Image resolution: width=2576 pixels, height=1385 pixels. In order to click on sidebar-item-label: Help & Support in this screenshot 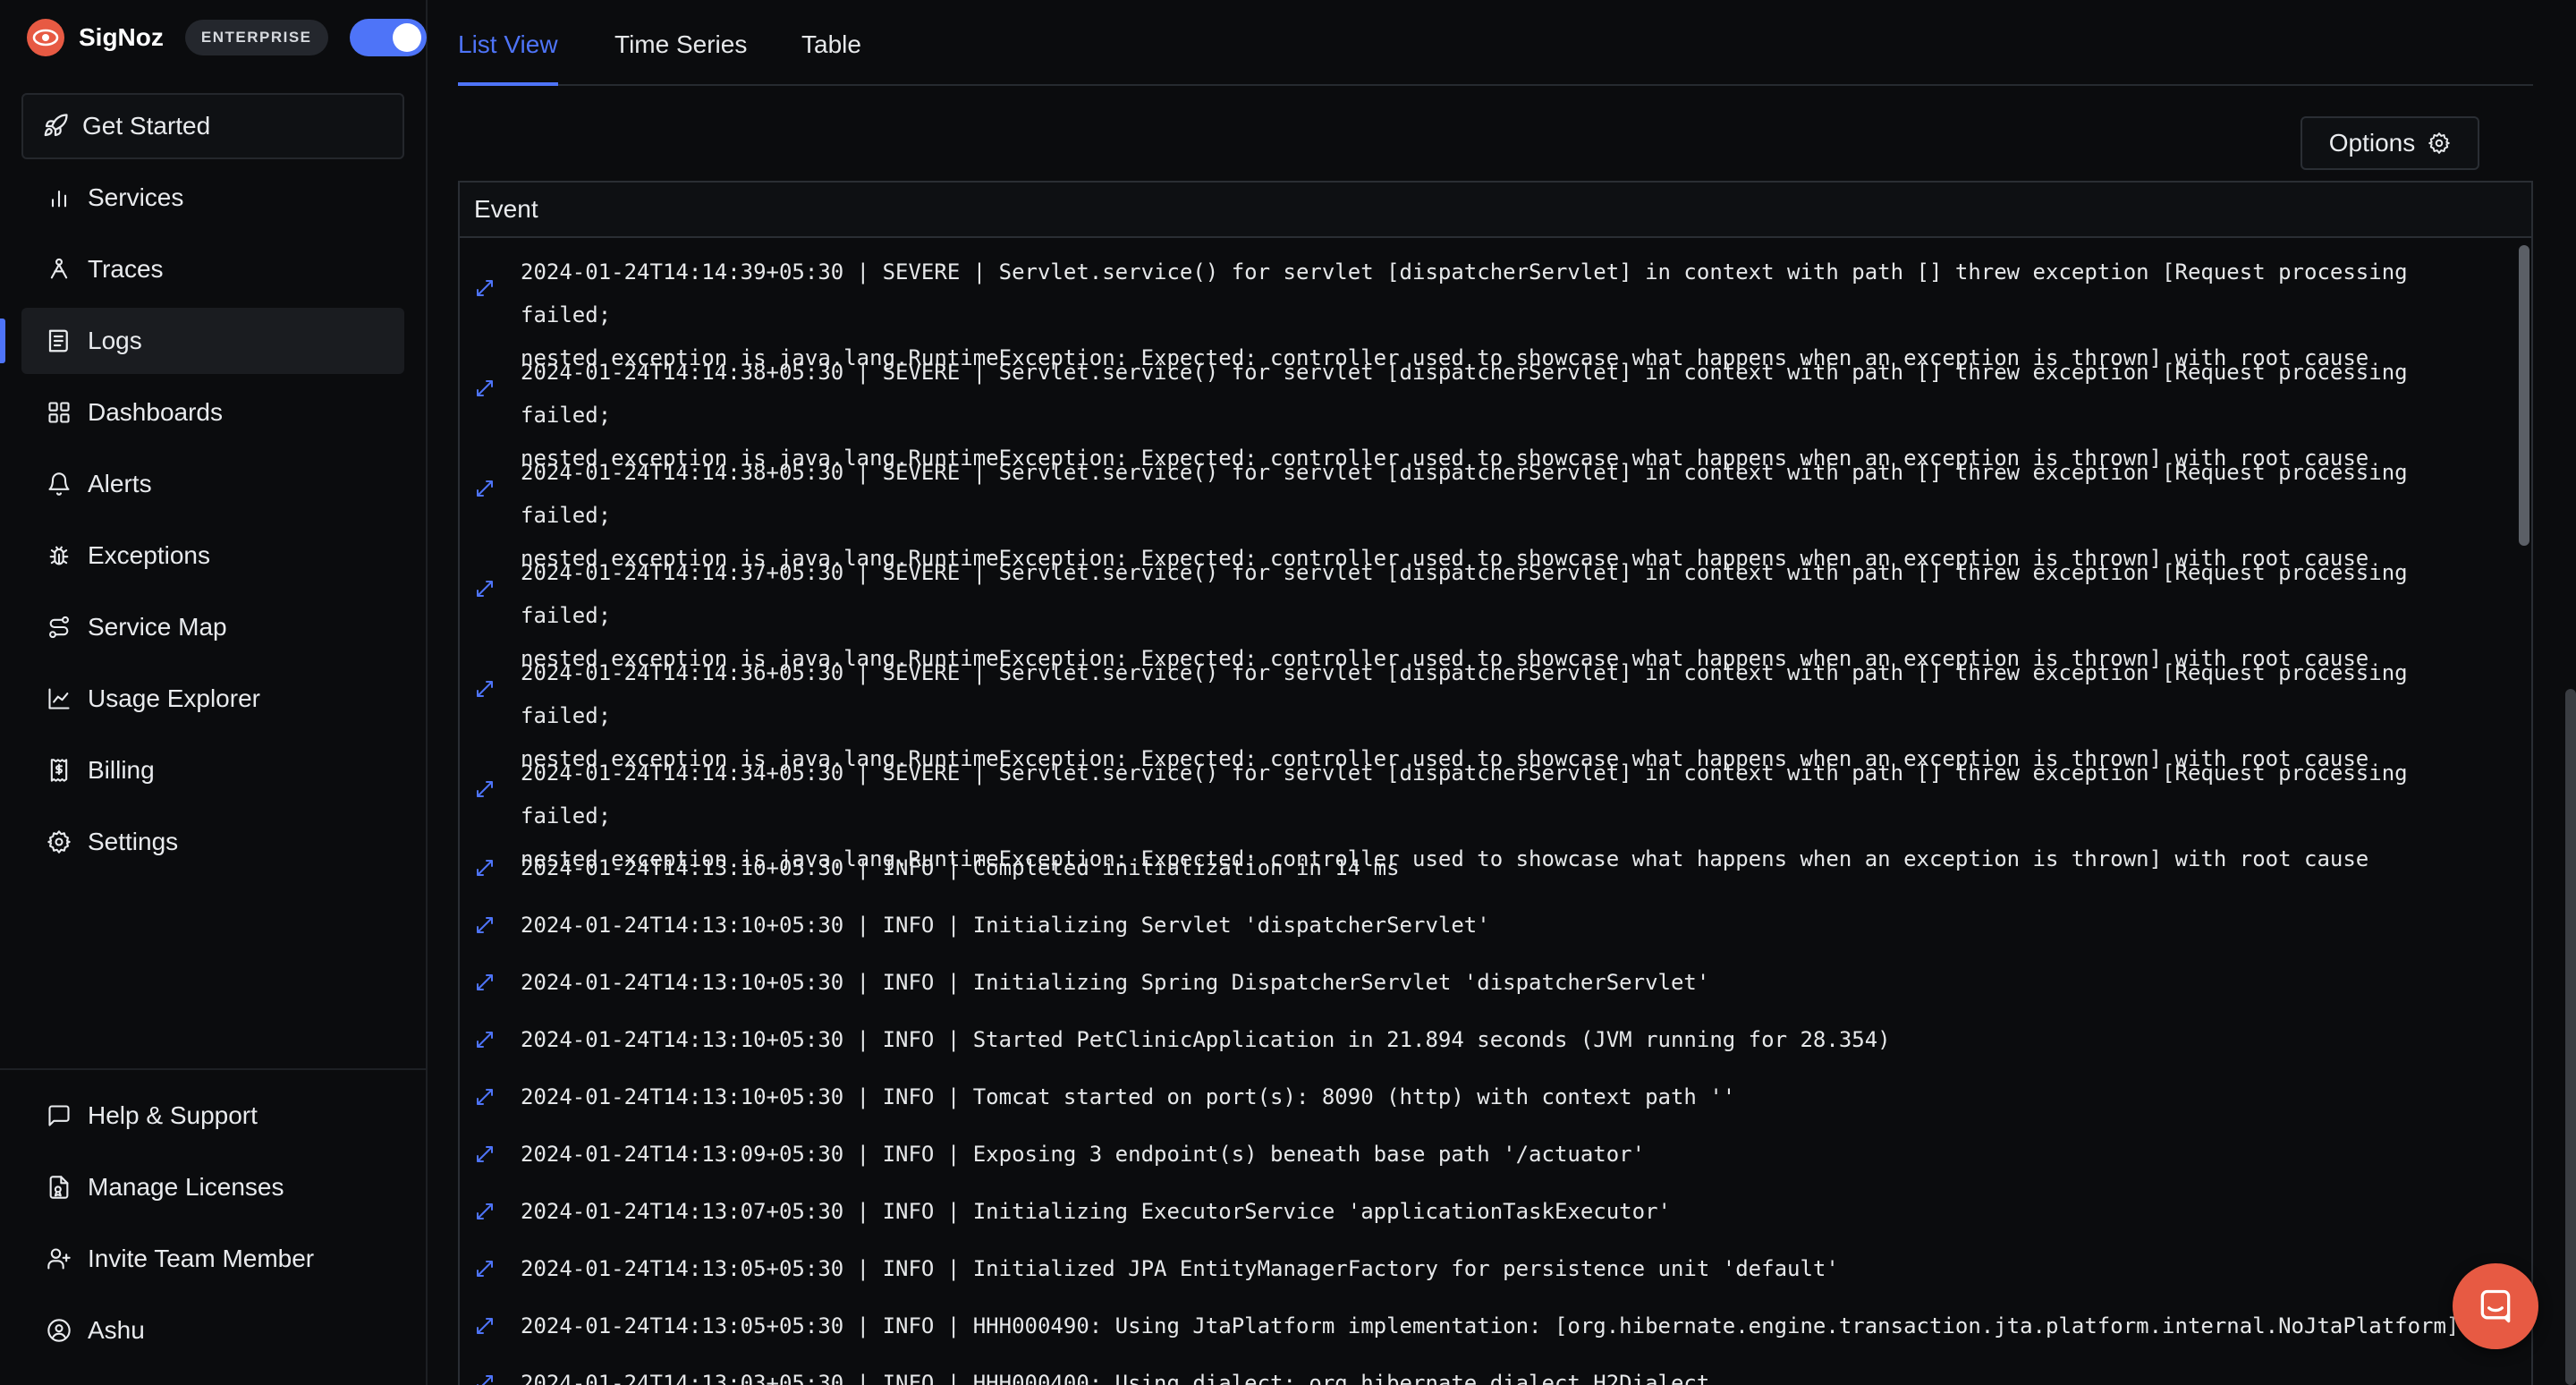, I will do `click(173, 1115)`.